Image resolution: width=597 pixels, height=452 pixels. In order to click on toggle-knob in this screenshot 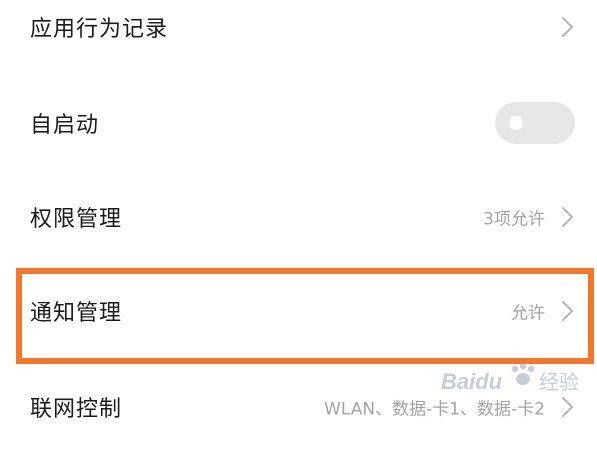, I will do `click(516, 123)`.